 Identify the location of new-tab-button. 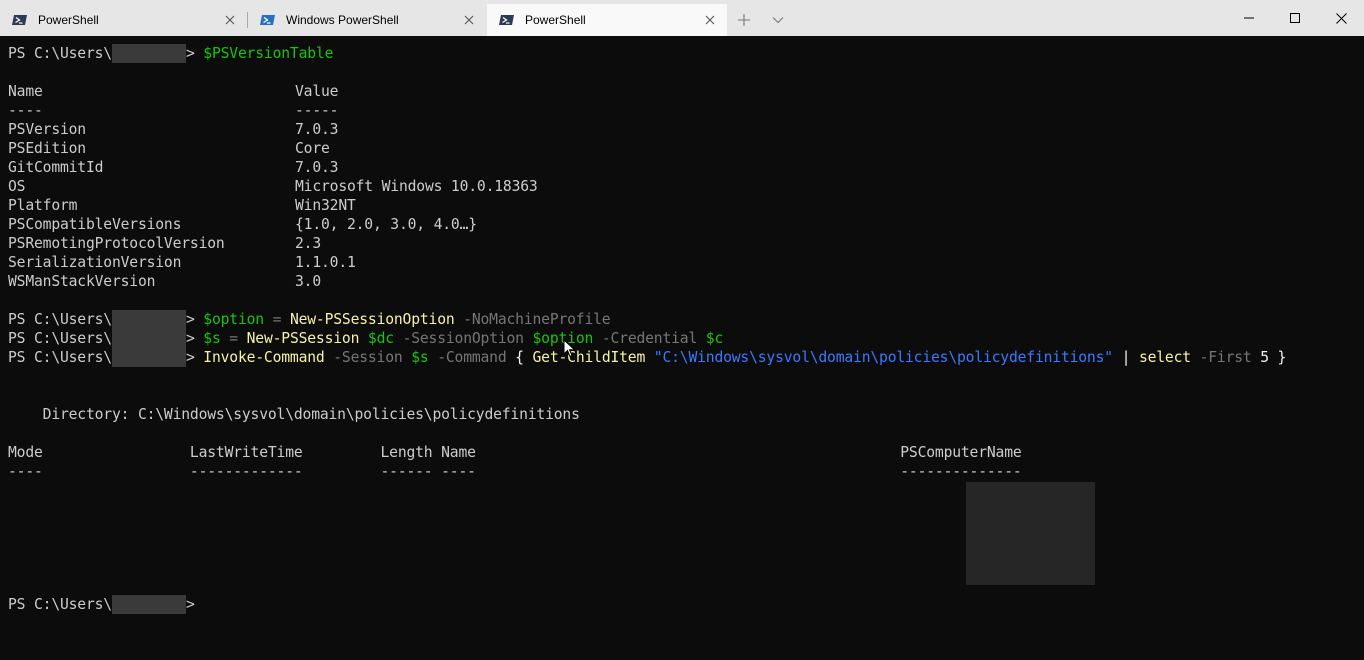
(744, 20).